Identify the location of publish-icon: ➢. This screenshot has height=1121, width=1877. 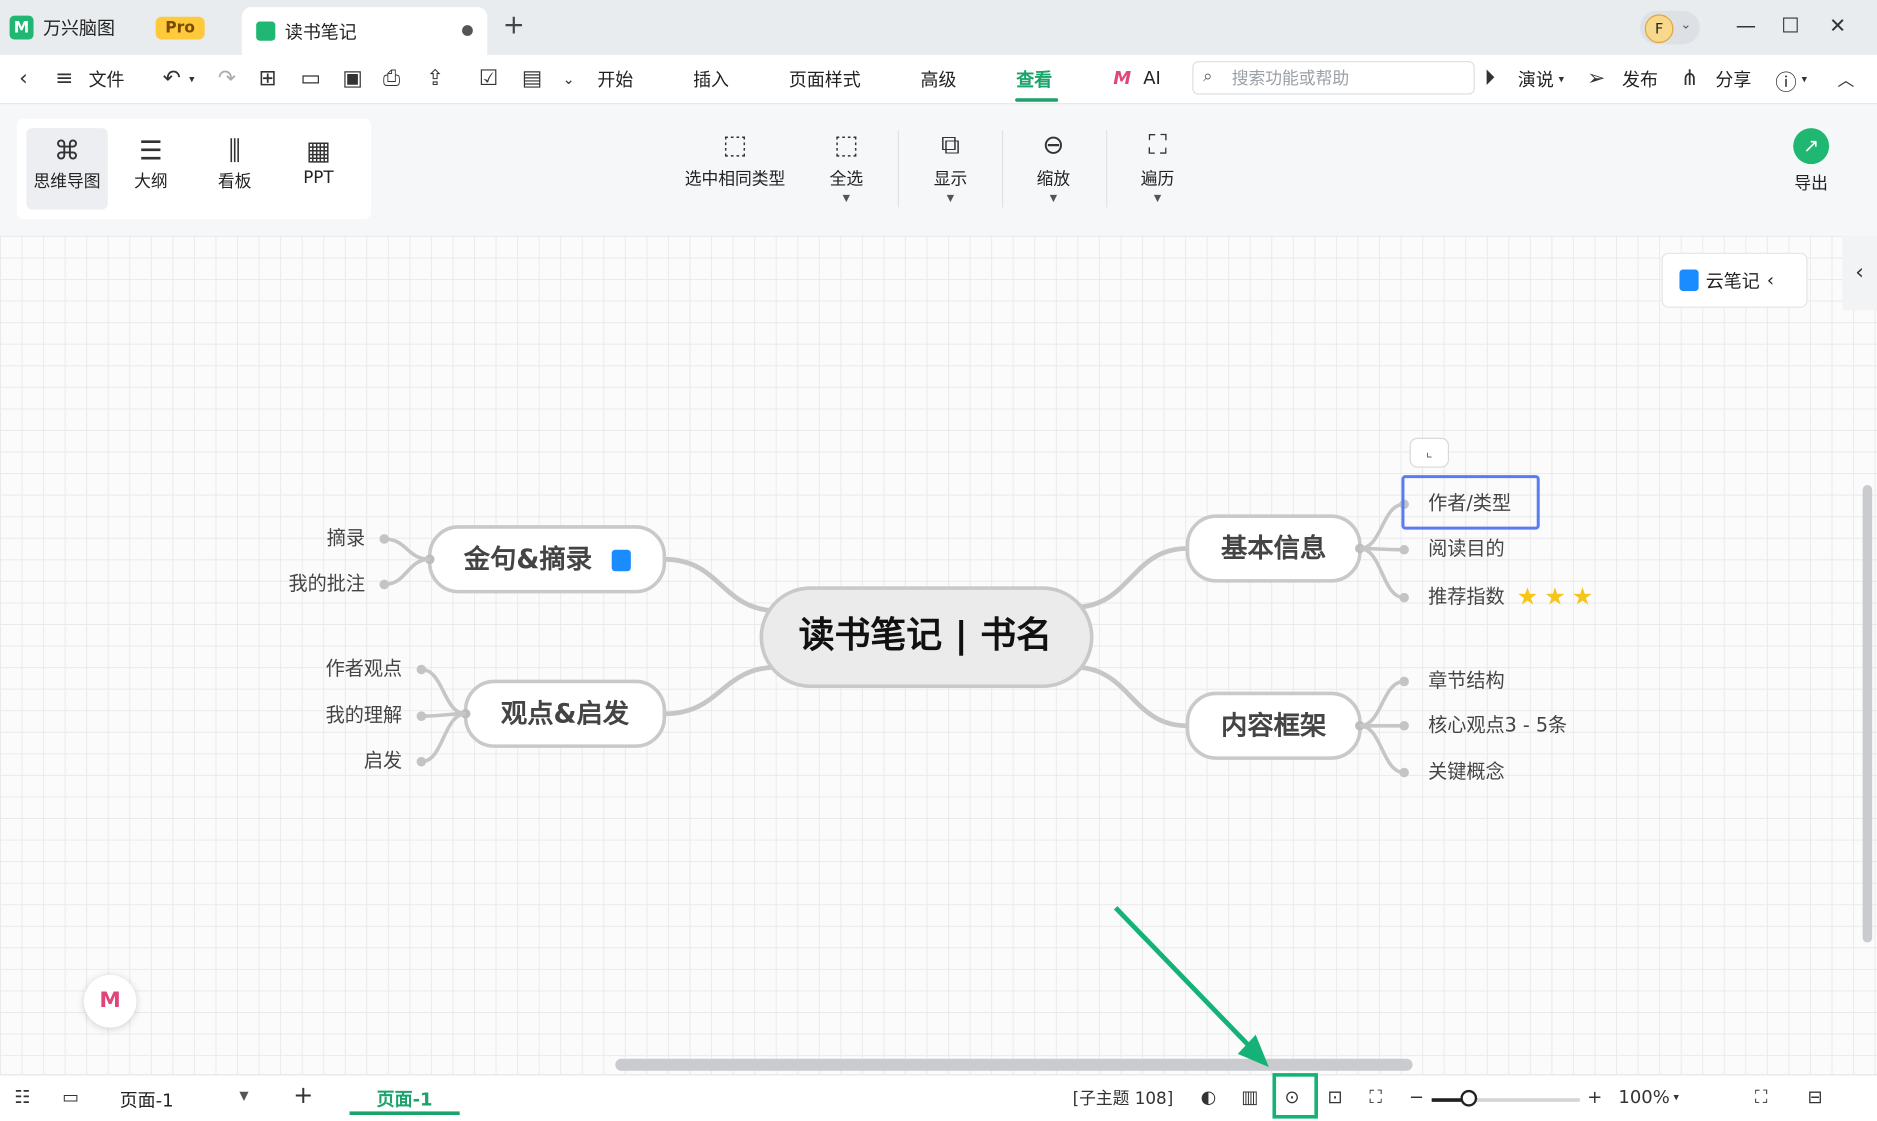
(1596, 78).